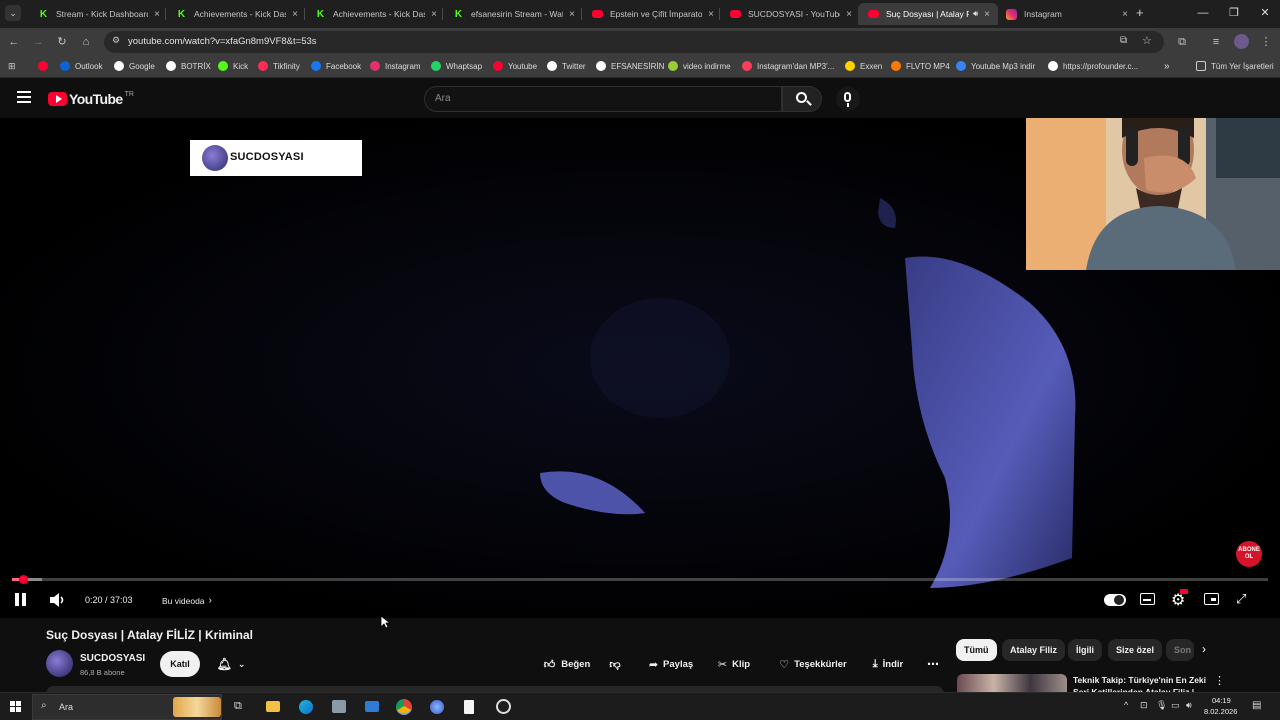 The width and height of the screenshot is (1280, 720). What do you see at coordinates (336, 66) in the screenshot?
I see `bookmark-item: Facebook` at bounding box center [336, 66].